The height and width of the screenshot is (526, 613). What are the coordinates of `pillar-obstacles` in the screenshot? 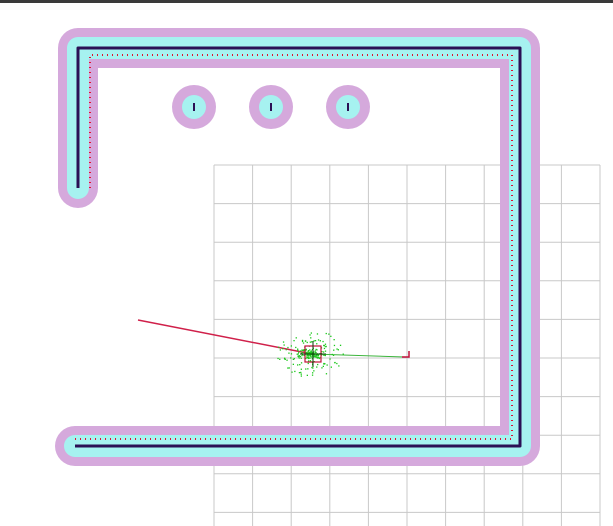 It's located at (271, 107).